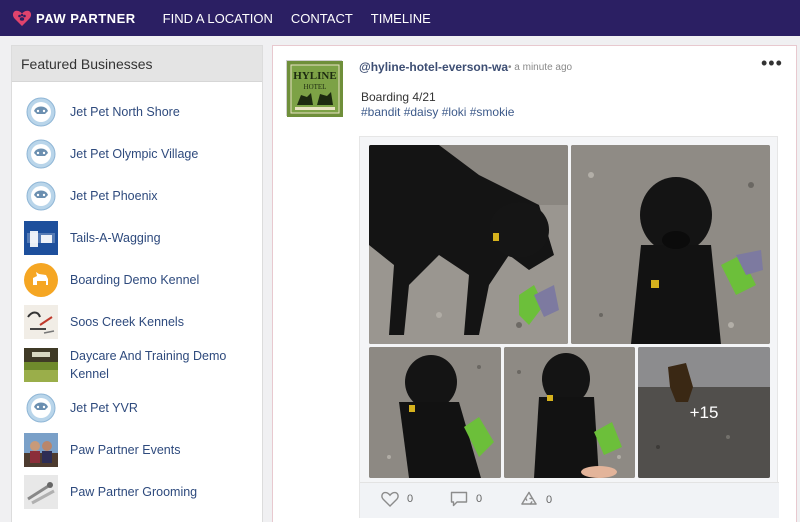 The width and height of the screenshot is (800, 522). I want to click on business-name: Daycare And Training Demo Kennel, so click(148, 365).